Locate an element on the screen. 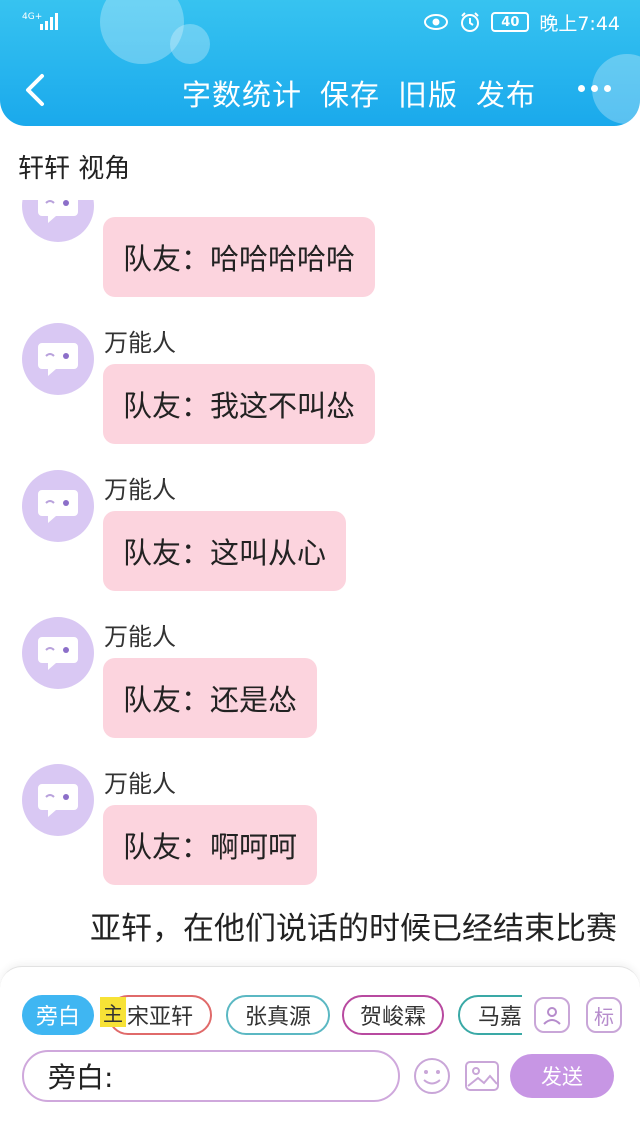  role-selector: 旁白 宋亚轩 张真源 贺峻霖 马嘉 is located at coordinates (272, 1017).